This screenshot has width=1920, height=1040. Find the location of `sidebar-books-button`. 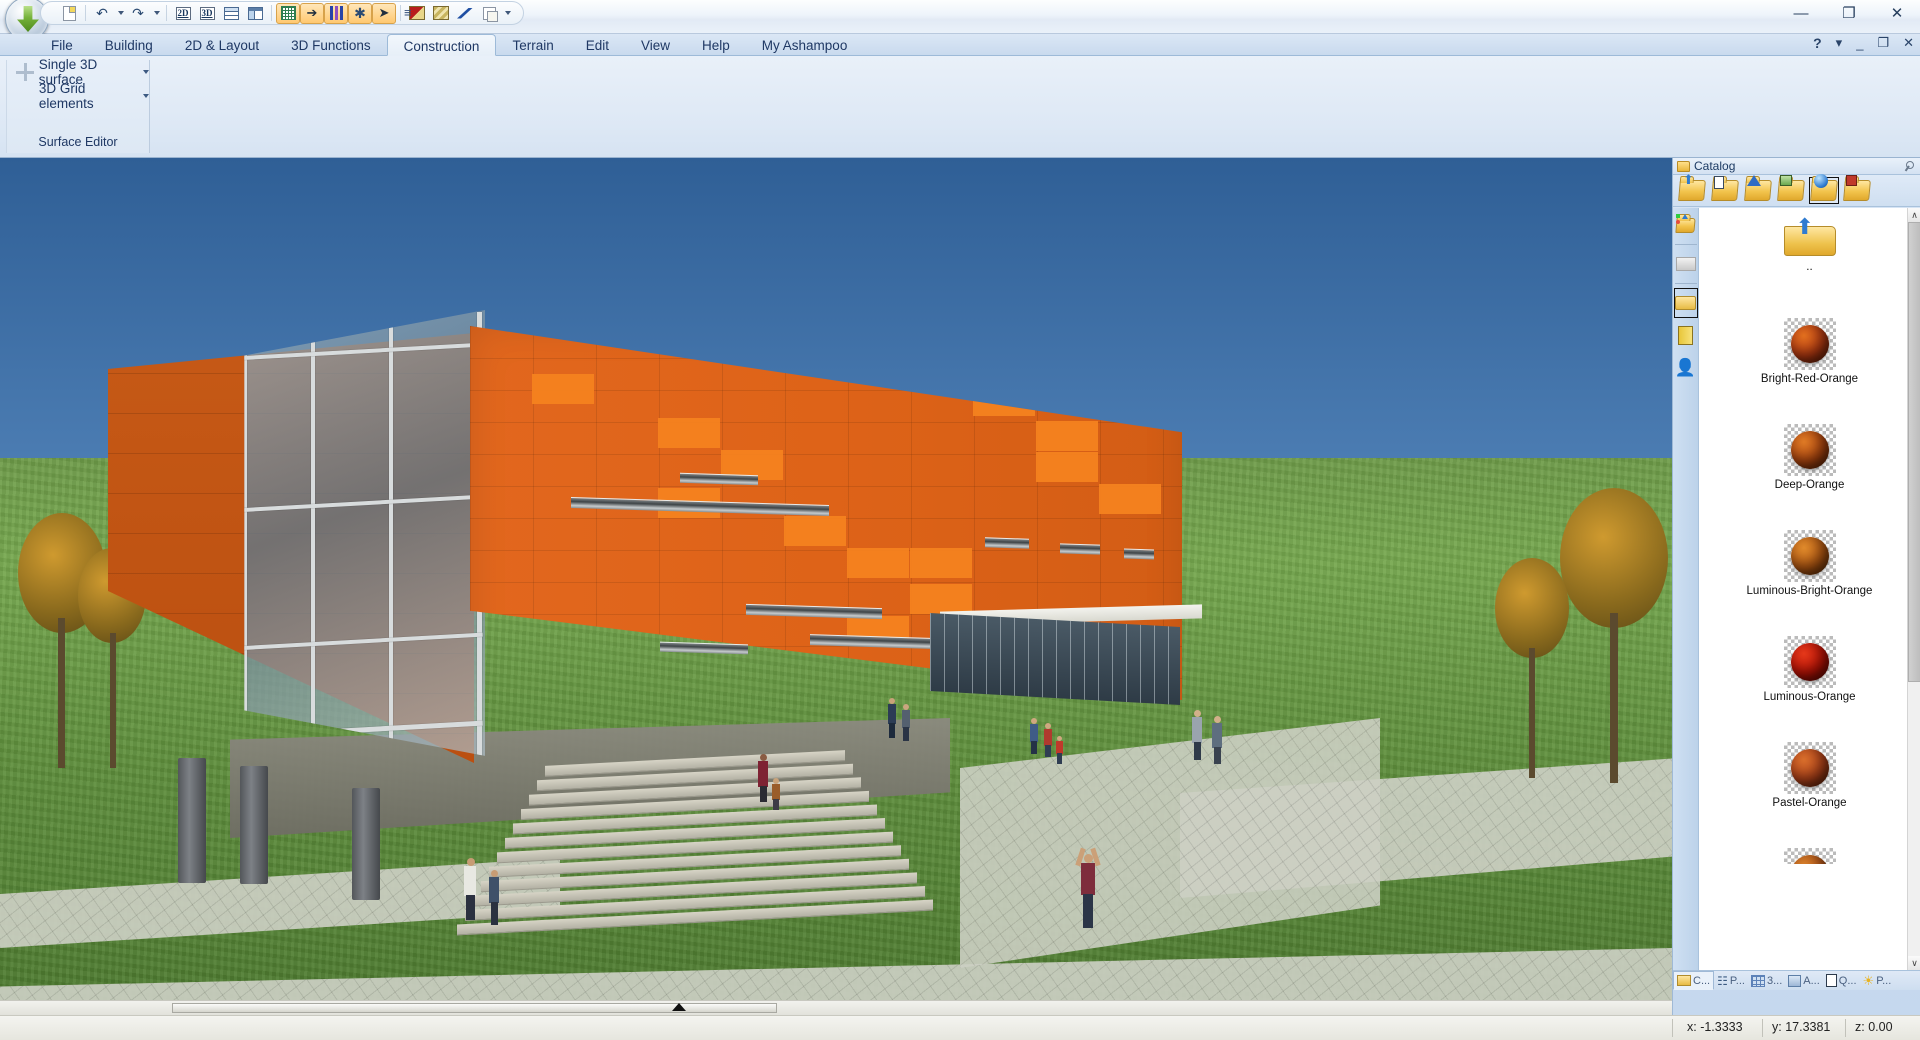

sidebar-books-button is located at coordinates (1686, 335).